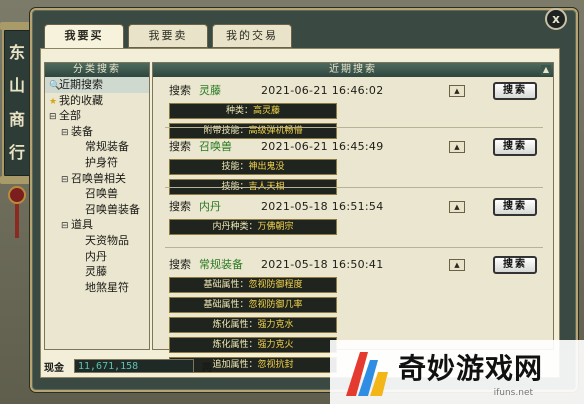 This screenshot has width=584, height=404. What do you see at coordinates (97, 179) in the screenshot?
I see `tree-item-summon-related: ⊟ 召唤兽相关` at bounding box center [97, 179].